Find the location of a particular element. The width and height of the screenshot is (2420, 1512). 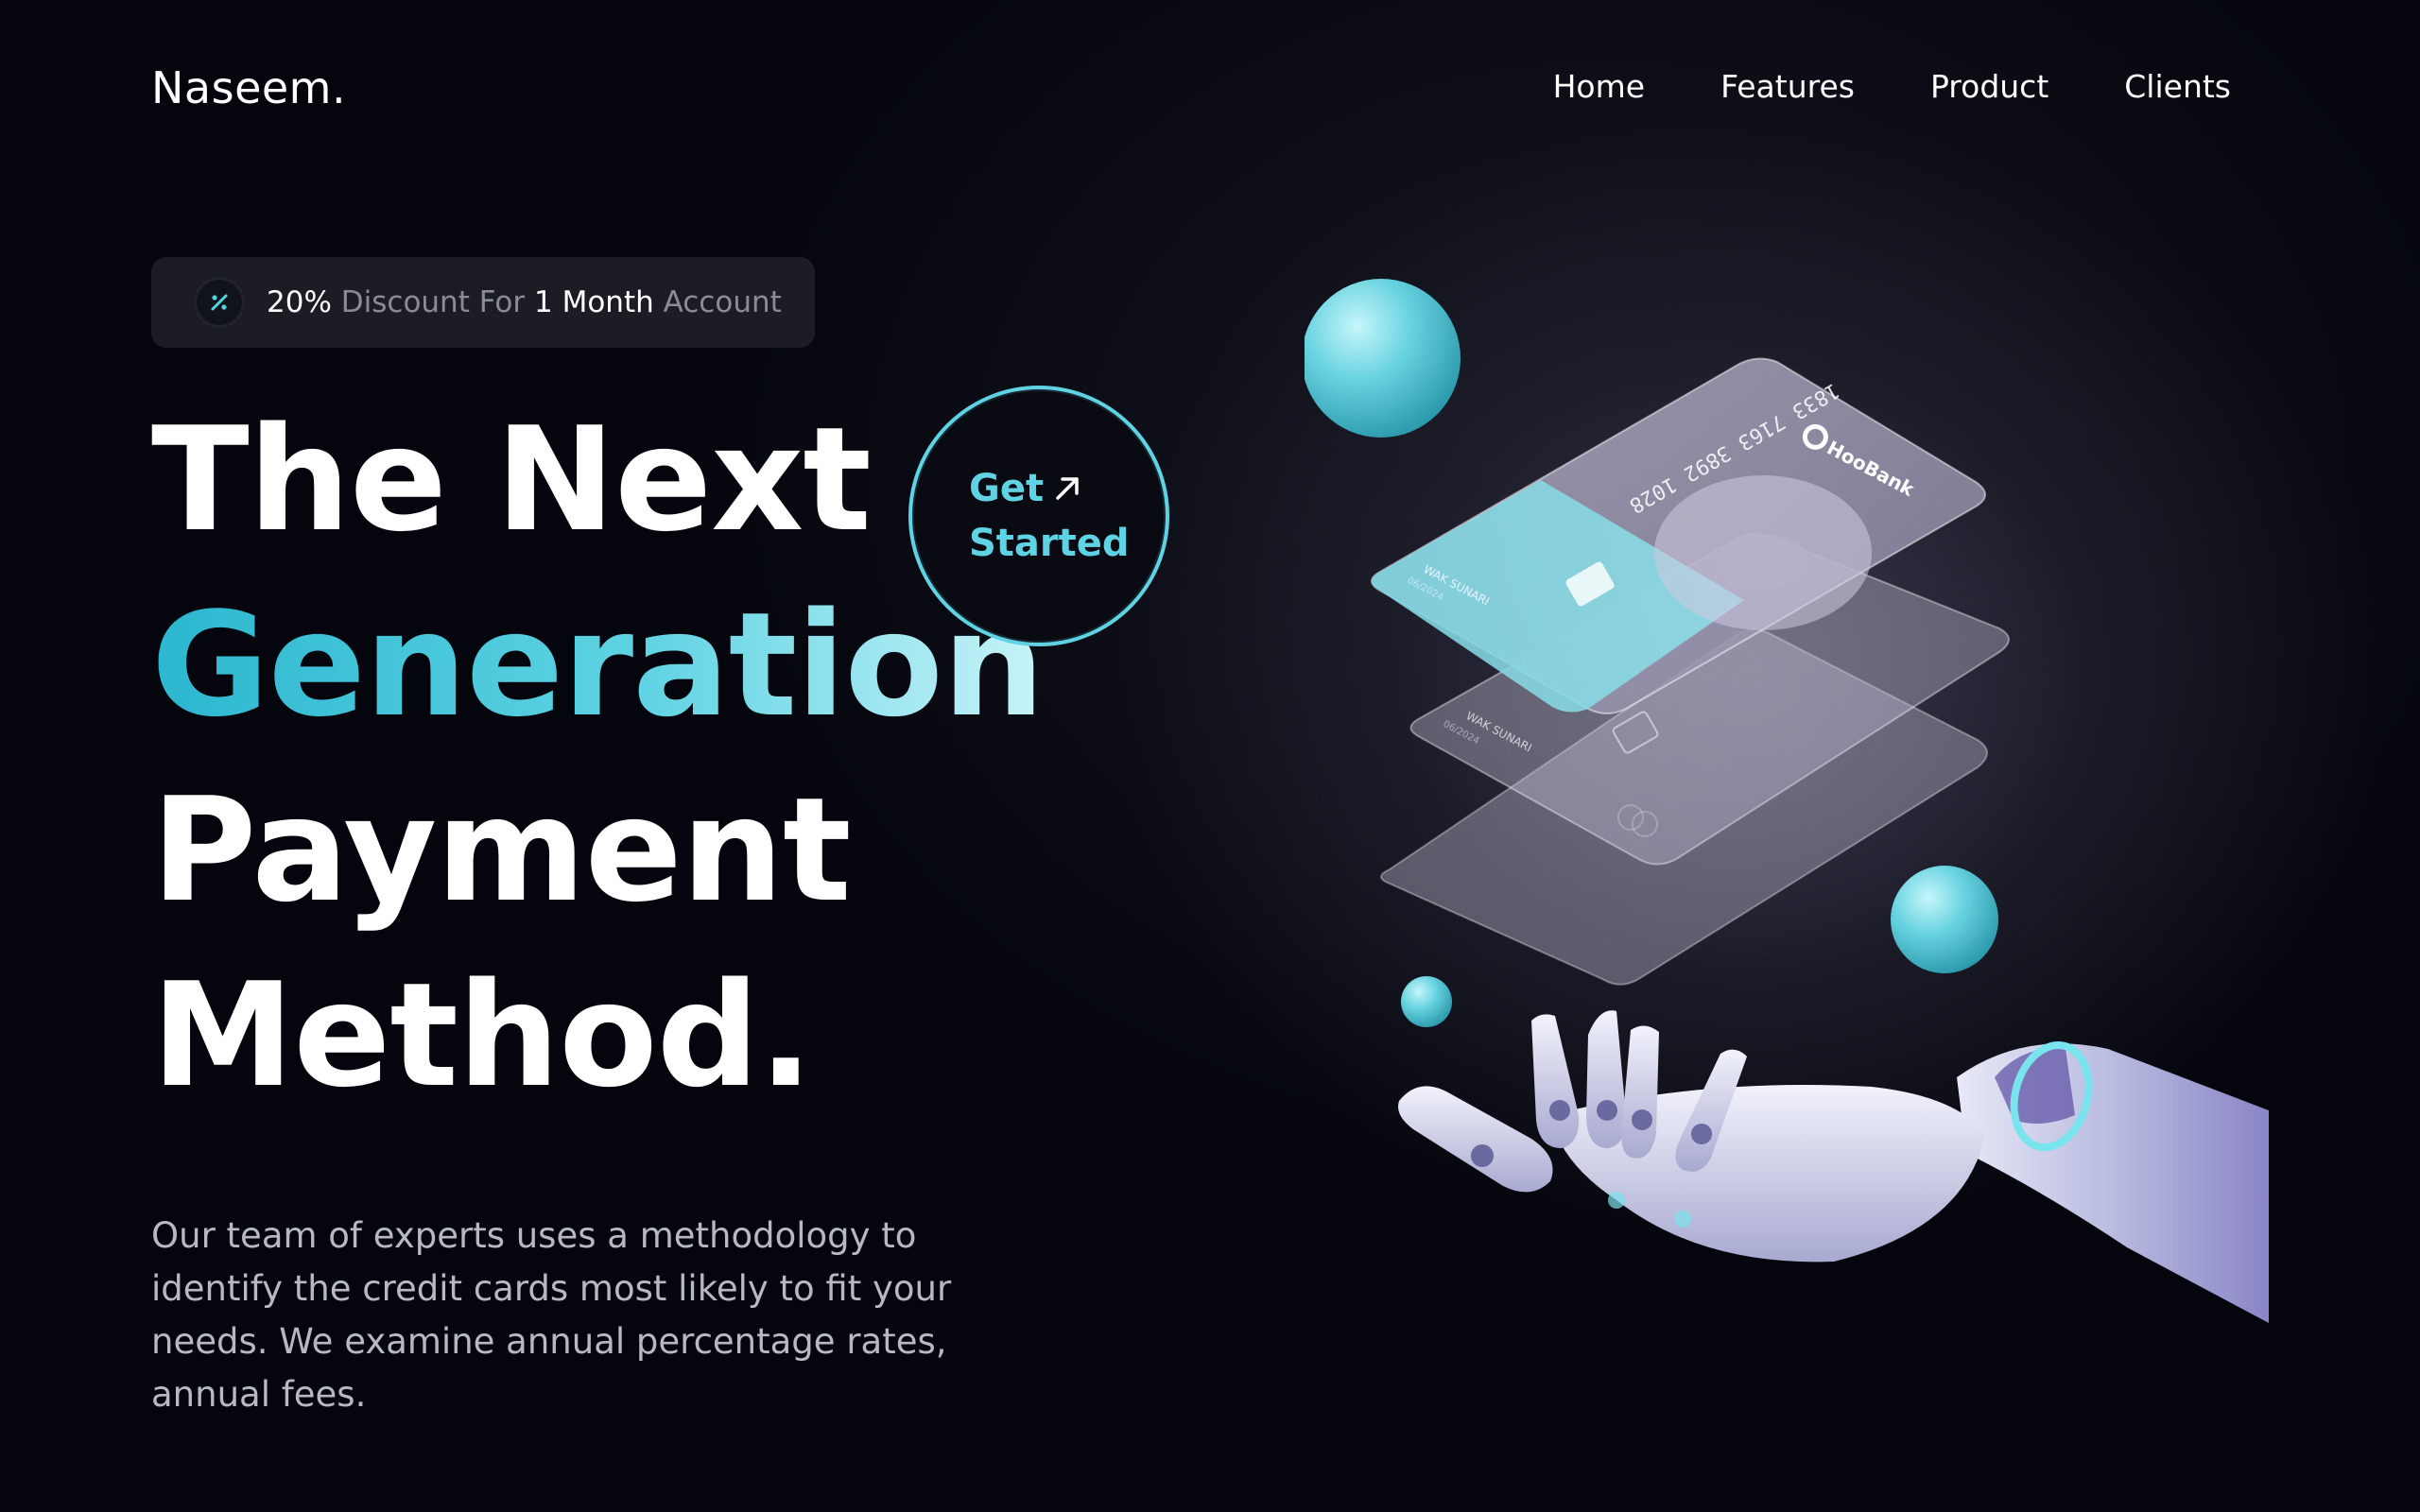

nav-item-clients: Clients is located at coordinates (2177, 86).